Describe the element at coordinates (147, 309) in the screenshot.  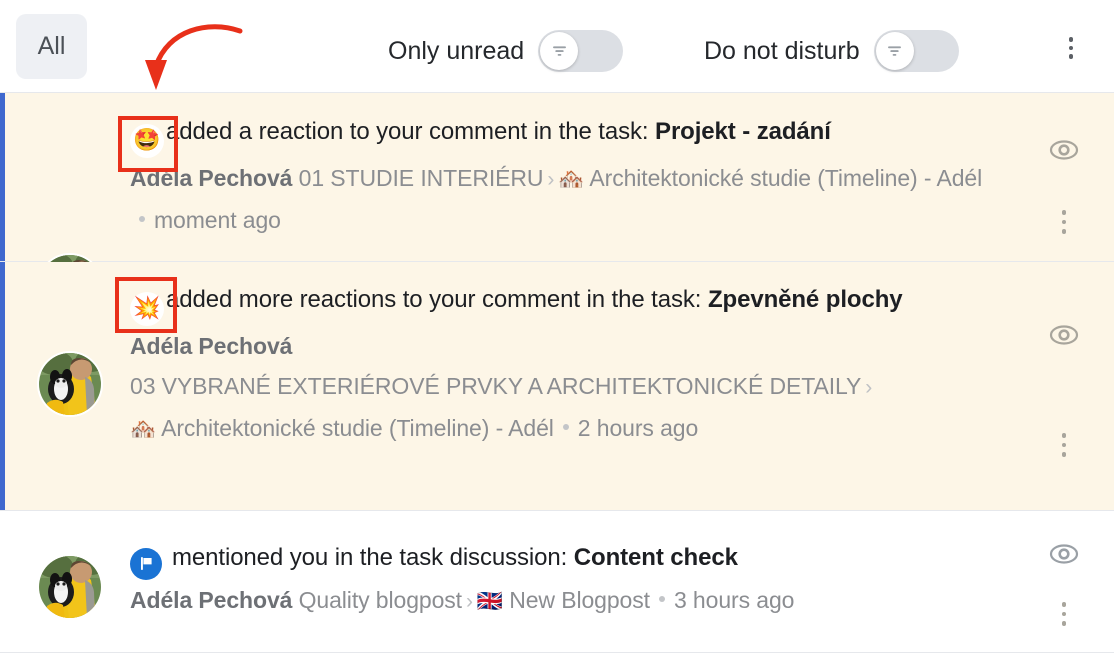
I see `collision-emoji: 💥` at that location.